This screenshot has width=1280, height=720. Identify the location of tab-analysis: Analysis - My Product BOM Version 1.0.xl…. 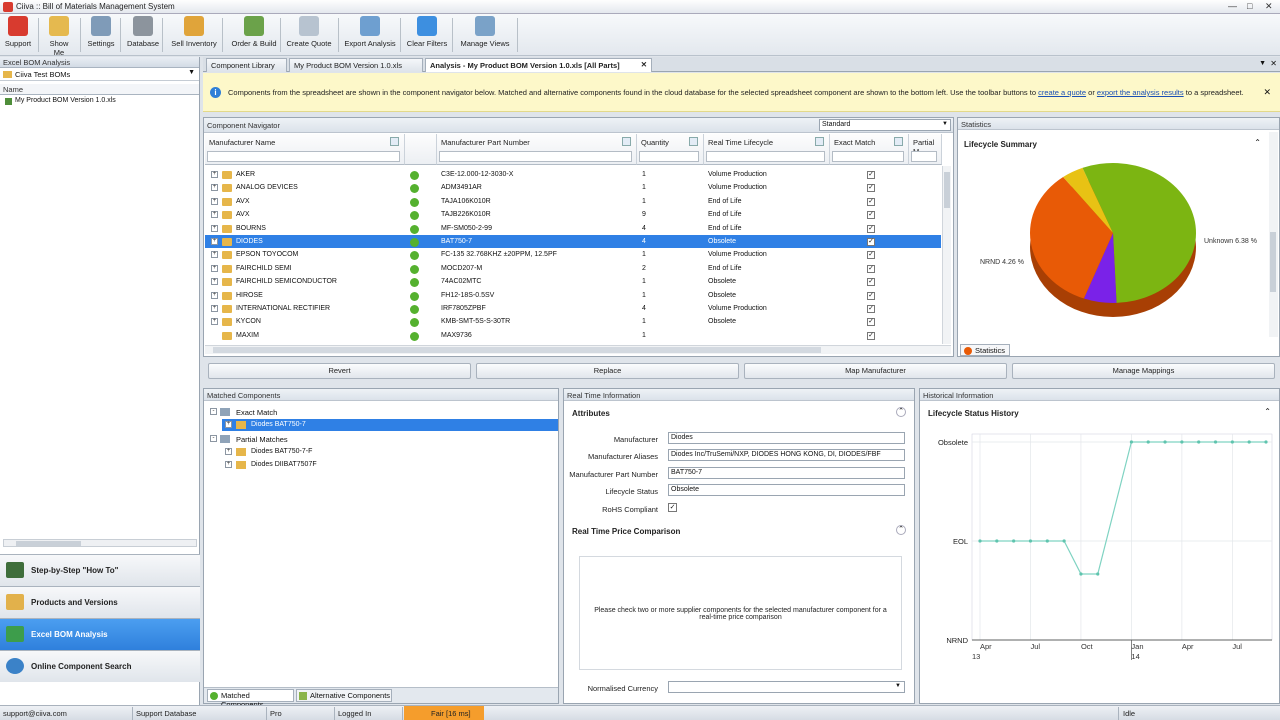
(538, 65).